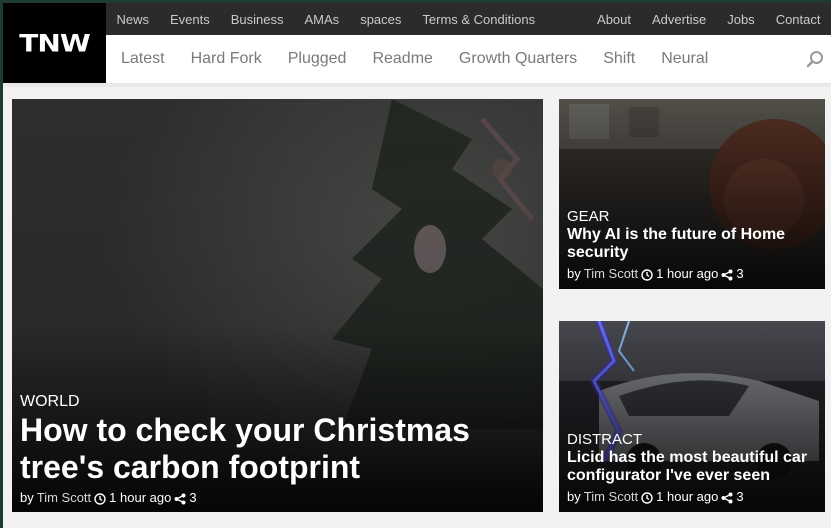 This screenshot has height=528, width=831. Describe the element at coordinates (684, 59) in the screenshot. I see `section-nav-neural: Neural` at that location.